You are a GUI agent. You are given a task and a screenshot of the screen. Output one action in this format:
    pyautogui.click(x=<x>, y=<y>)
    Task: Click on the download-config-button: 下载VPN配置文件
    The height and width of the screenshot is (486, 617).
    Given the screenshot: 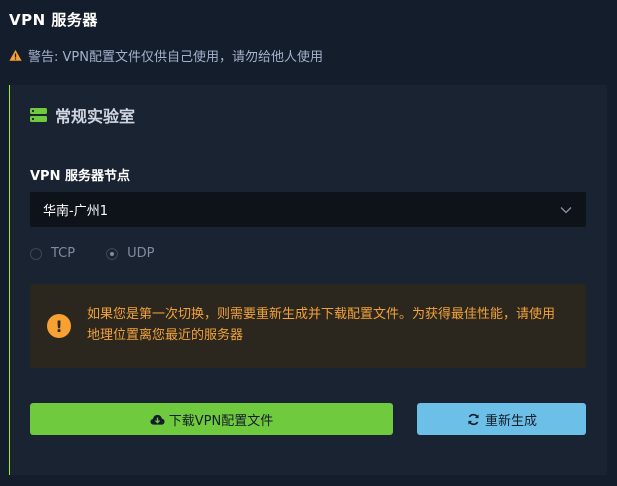 What is the action you would take?
    pyautogui.click(x=211, y=419)
    